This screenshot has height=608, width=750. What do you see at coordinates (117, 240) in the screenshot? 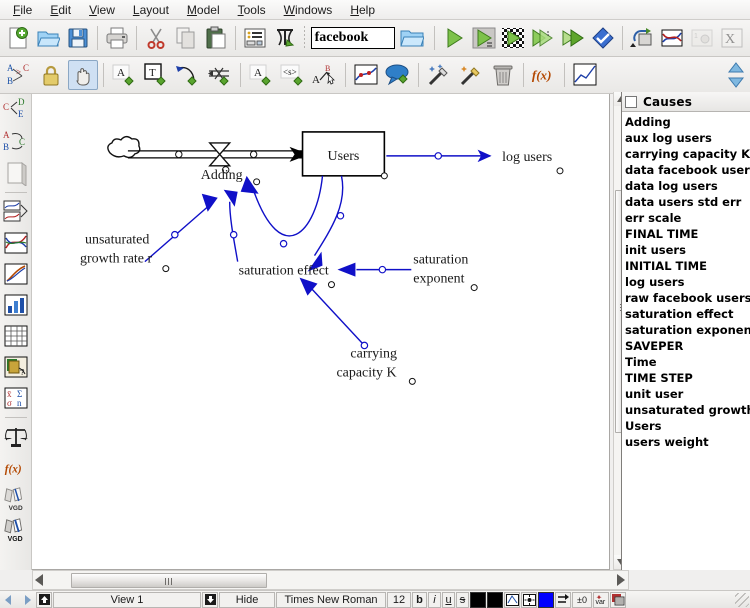
I see `unsaturated-growth-rate-label-line1: unsaturated` at bounding box center [117, 240].